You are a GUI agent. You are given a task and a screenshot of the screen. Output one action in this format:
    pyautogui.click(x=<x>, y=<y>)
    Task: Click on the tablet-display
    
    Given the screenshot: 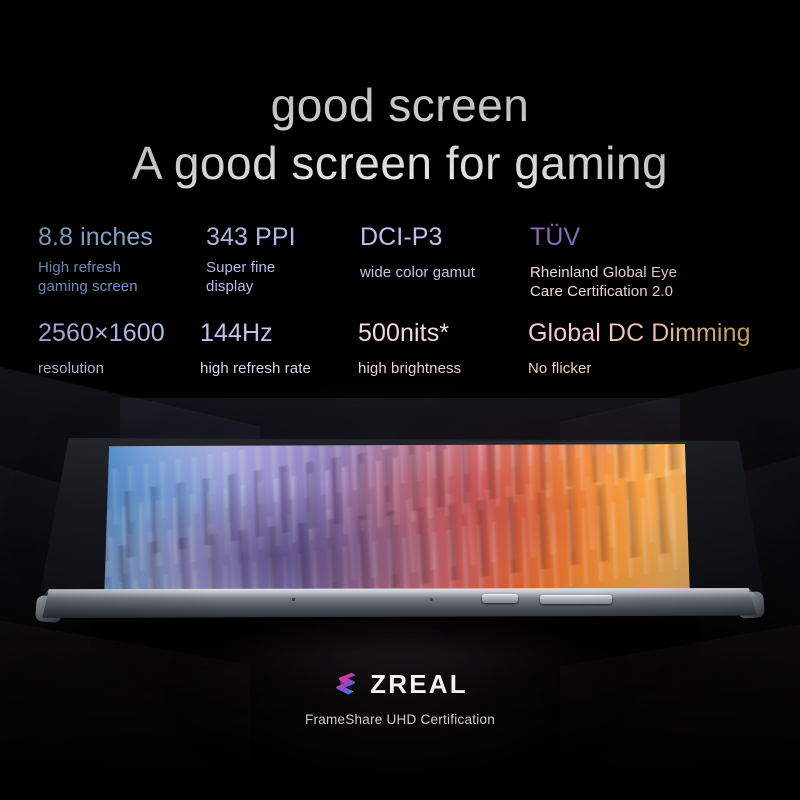 What is the action you would take?
    pyautogui.click(x=397, y=518)
    